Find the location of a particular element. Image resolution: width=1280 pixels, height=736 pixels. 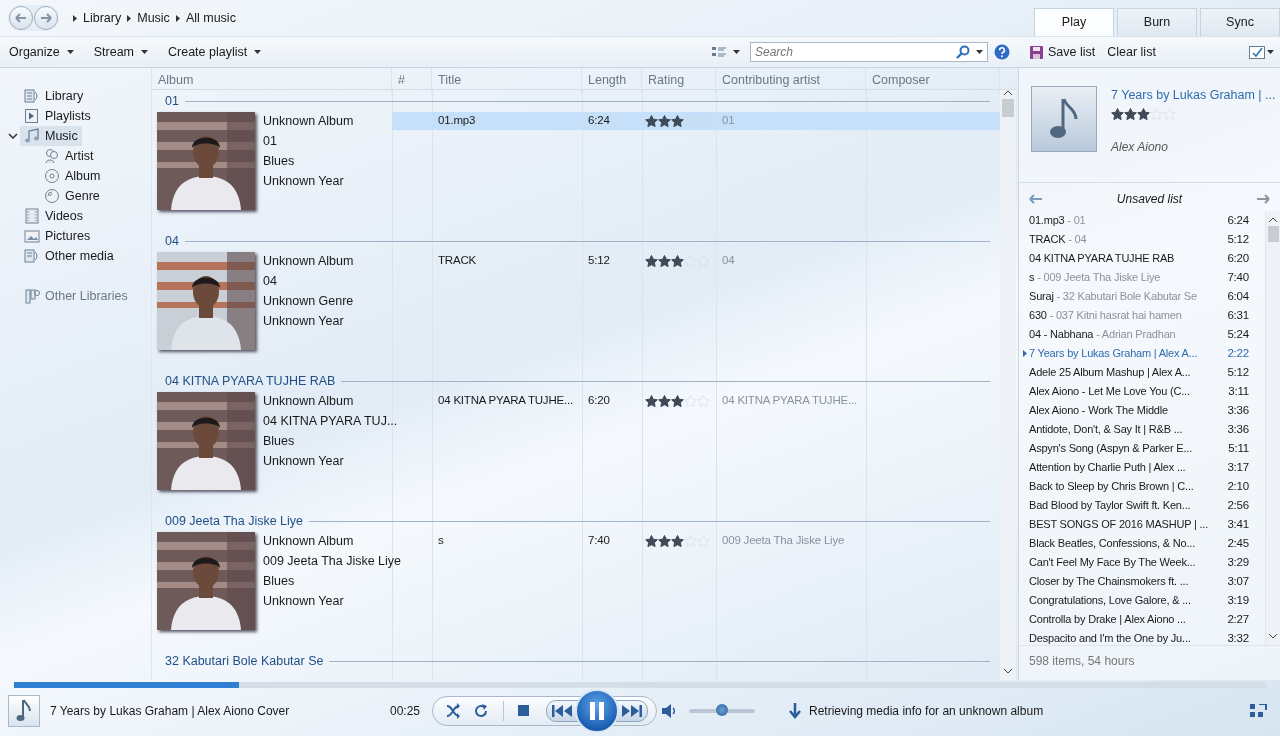

caret-icon is located at coordinates (70, 52).